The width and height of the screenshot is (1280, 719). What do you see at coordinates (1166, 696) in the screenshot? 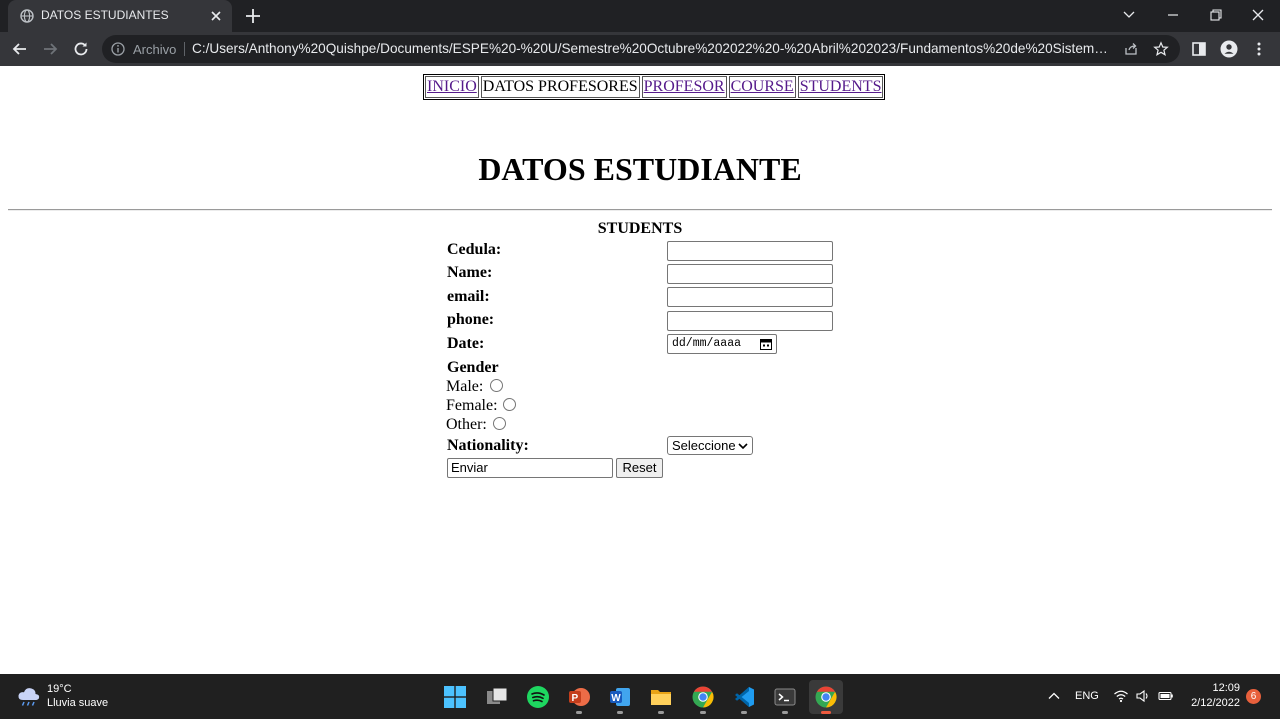
I see `battery-icon` at bounding box center [1166, 696].